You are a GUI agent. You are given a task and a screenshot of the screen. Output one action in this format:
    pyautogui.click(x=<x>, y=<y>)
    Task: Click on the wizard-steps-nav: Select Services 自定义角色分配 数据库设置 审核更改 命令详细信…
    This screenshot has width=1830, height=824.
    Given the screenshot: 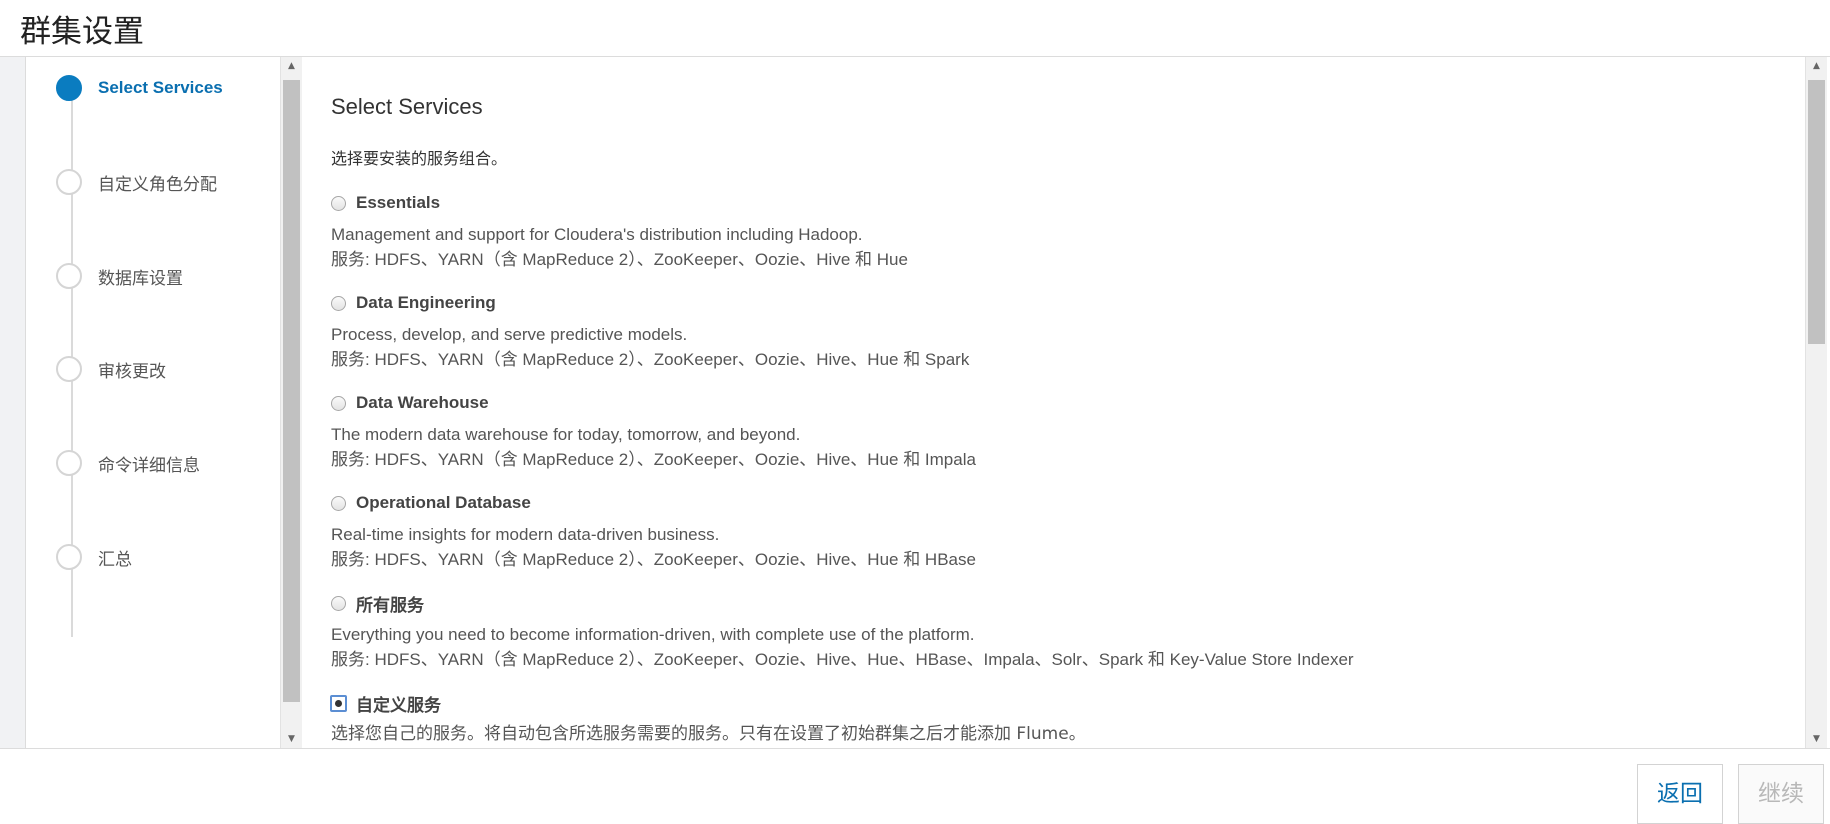 What is the action you would take?
    pyautogui.click(x=152, y=402)
    